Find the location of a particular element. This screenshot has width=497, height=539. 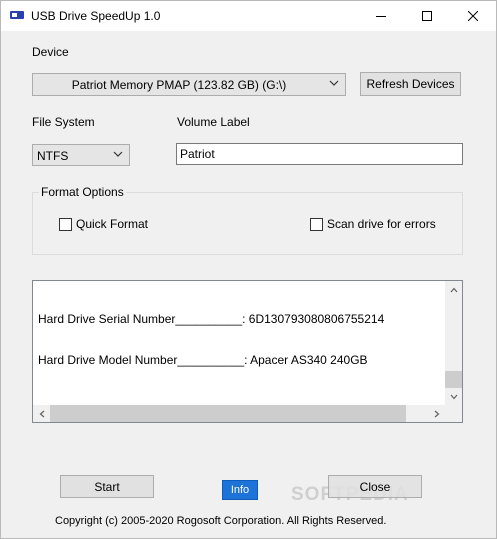

horizontal-scroll-thumb is located at coordinates (228, 413).